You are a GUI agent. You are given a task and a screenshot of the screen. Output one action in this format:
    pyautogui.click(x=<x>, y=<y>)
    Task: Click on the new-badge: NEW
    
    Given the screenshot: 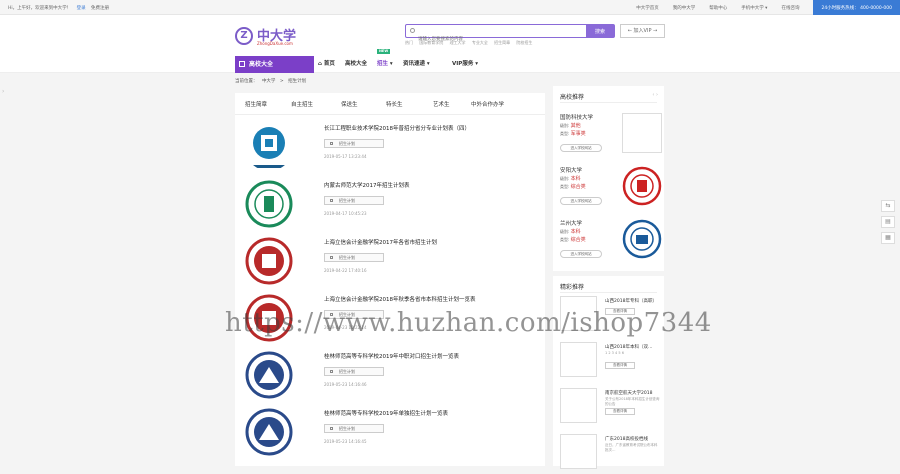 What is the action you would take?
    pyautogui.click(x=384, y=51)
    